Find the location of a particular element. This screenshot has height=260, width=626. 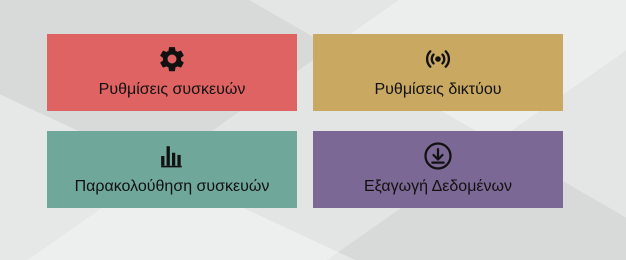

bar-chart-icon is located at coordinates (172, 156).